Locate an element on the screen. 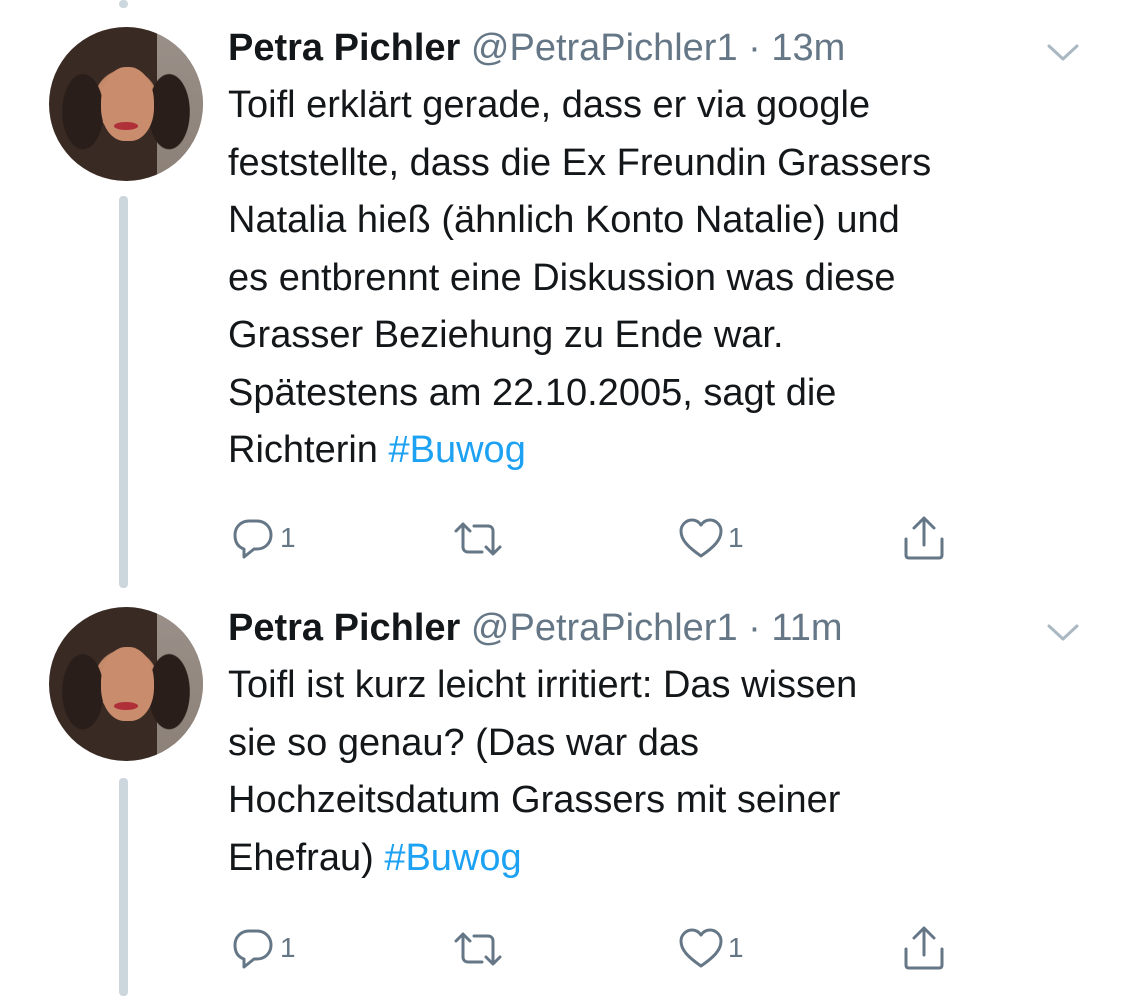  tweet-header: Petra Pichler @PetraPichler1 · 11m is located at coordinates (535, 628).